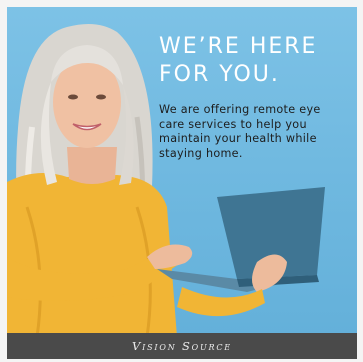  What do you see at coordinates (219, 74) in the screenshot?
I see `headline-line-2: FOR YOU.` at bounding box center [219, 74].